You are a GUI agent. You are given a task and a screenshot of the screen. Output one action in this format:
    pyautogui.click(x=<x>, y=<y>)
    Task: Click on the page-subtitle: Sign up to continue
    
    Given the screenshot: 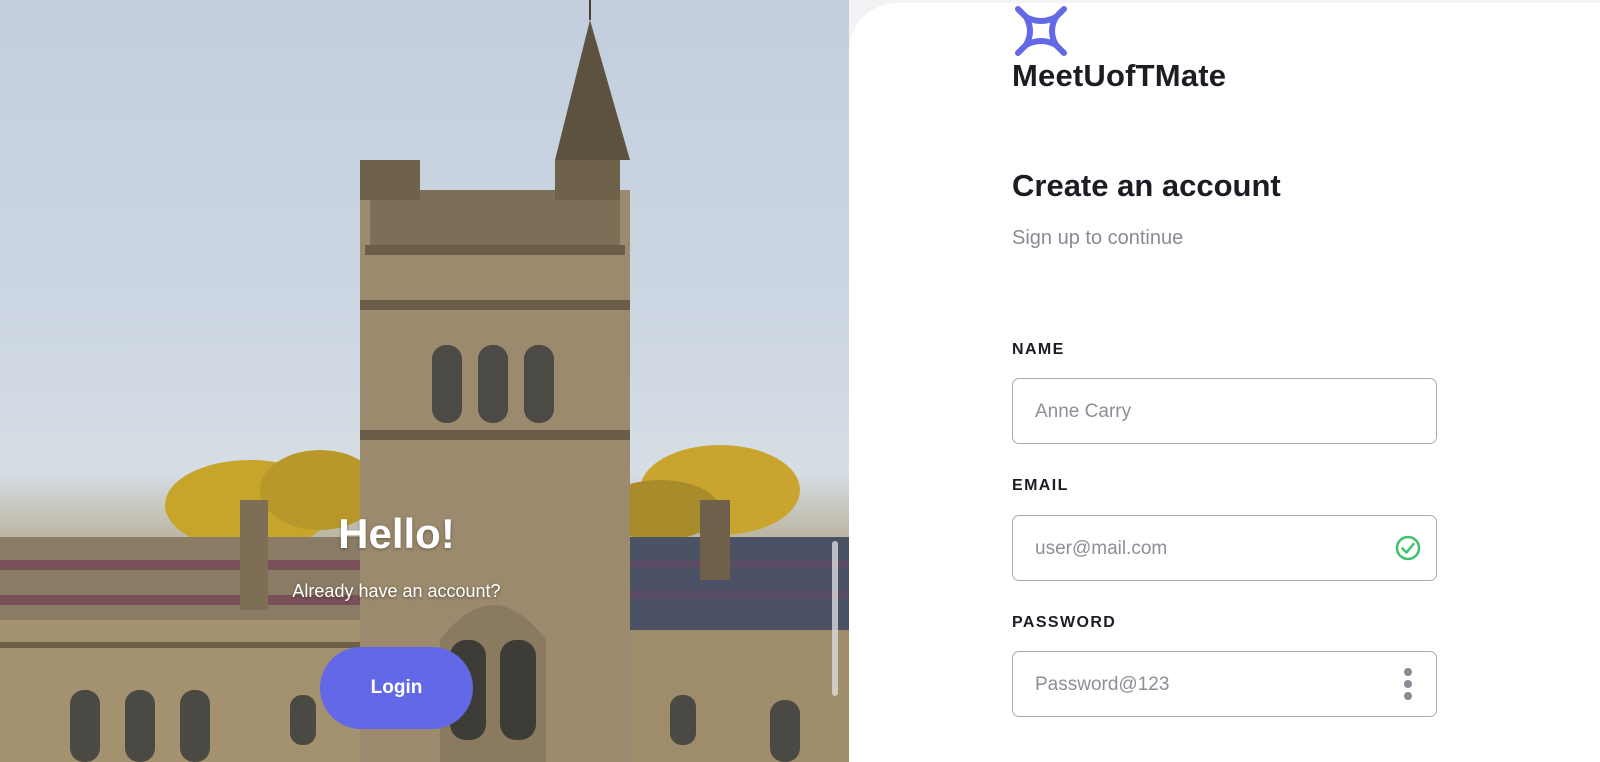 What is the action you would take?
    pyautogui.click(x=1098, y=238)
    